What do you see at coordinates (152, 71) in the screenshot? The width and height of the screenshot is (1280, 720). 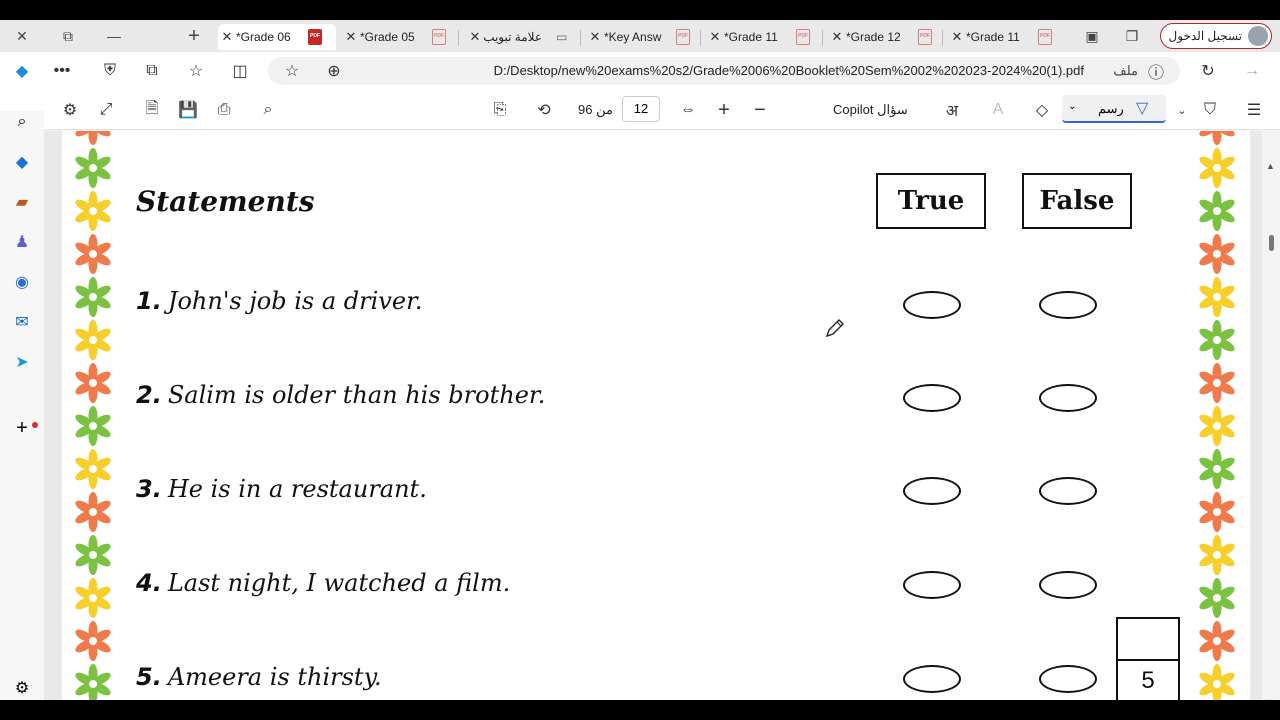 I see `tab-groups-icon: ⧉` at bounding box center [152, 71].